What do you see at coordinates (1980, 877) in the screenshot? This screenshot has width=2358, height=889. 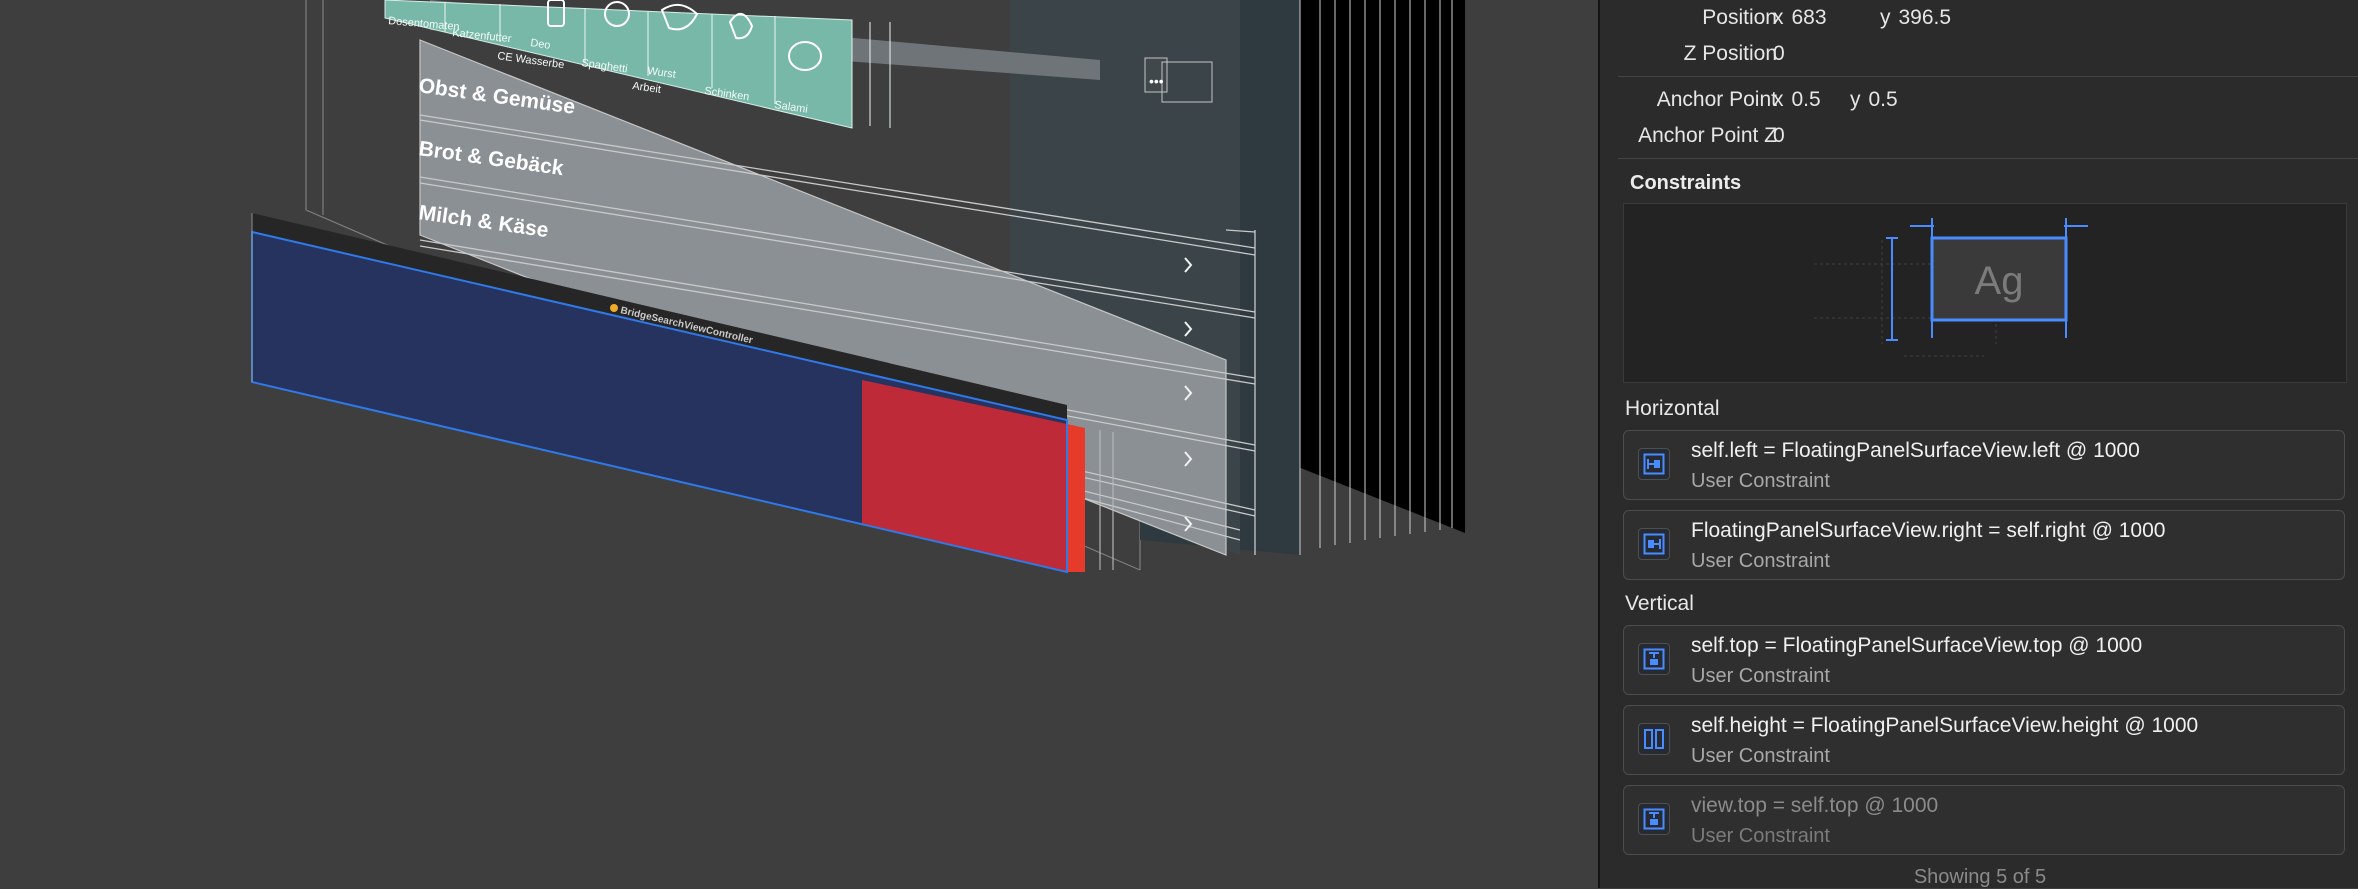 I see `constraints-count: Showing 5 of 5` at bounding box center [1980, 877].